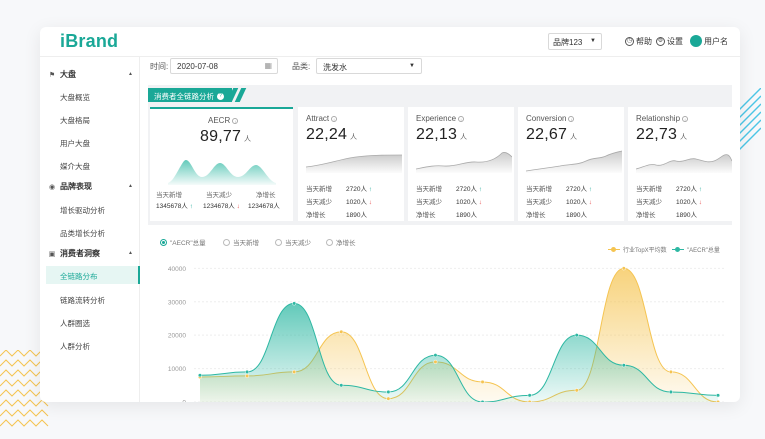 This screenshot has height=439, width=765. What do you see at coordinates (709, 41) in the screenshot?
I see `user-menu: 用户名` at bounding box center [709, 41].